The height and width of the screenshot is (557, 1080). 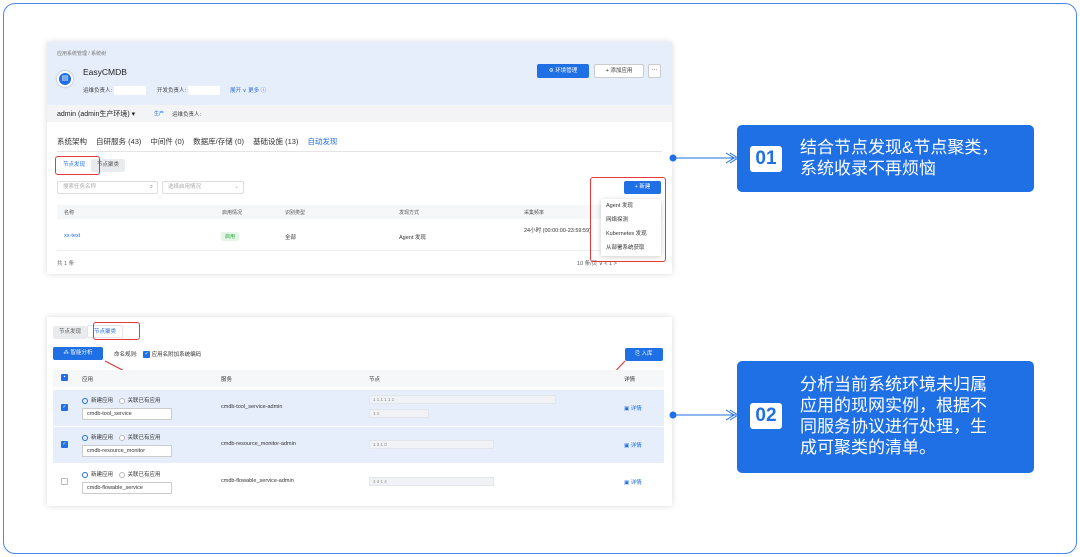 What do you see at coordinates (647, 354) in the screenshot?
I see `import-label: 入库` at bounding box center [647, 354].